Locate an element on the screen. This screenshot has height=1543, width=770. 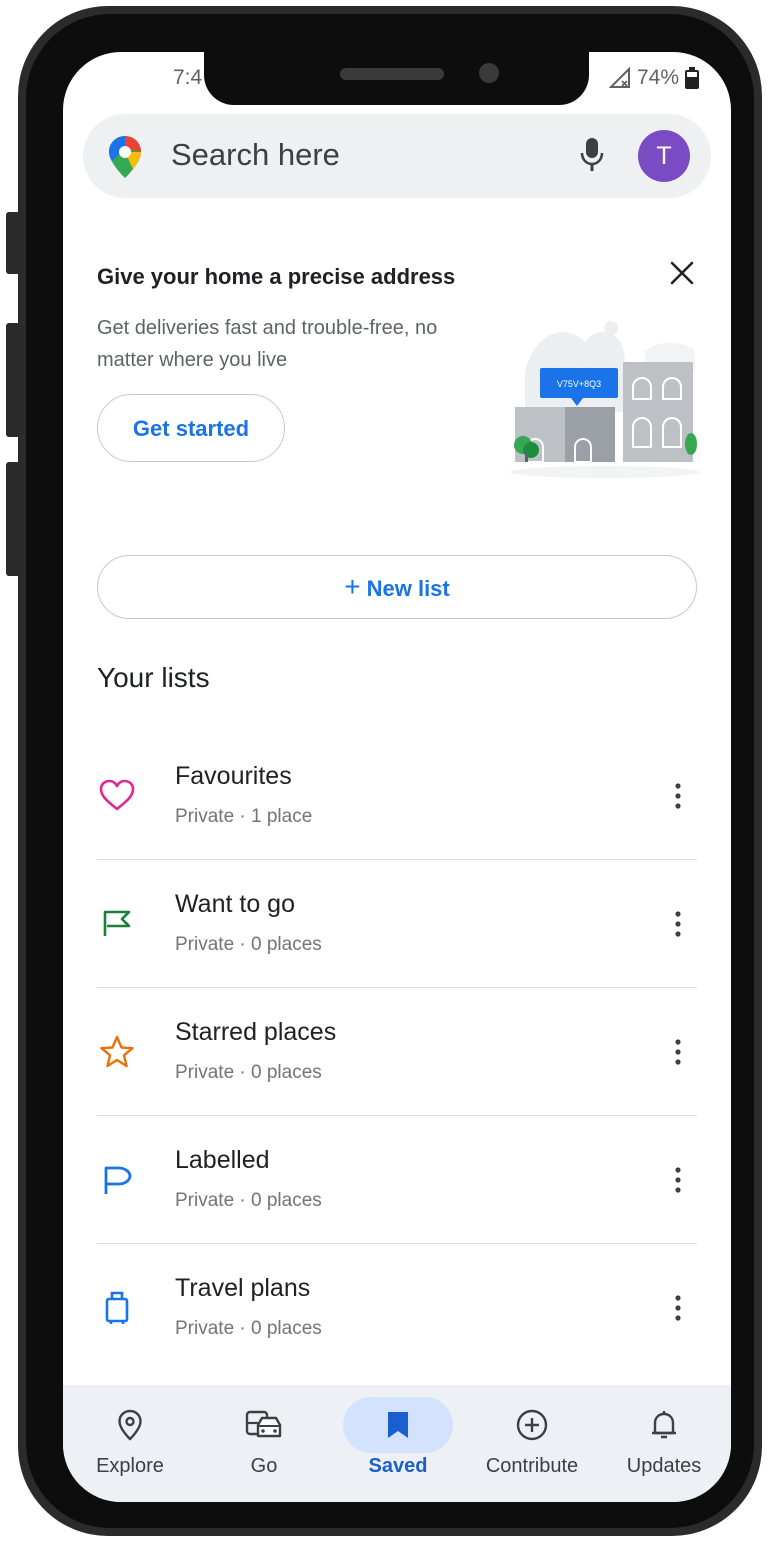
promo-title: Give your home a precise address is located at coordinates (276, 276).